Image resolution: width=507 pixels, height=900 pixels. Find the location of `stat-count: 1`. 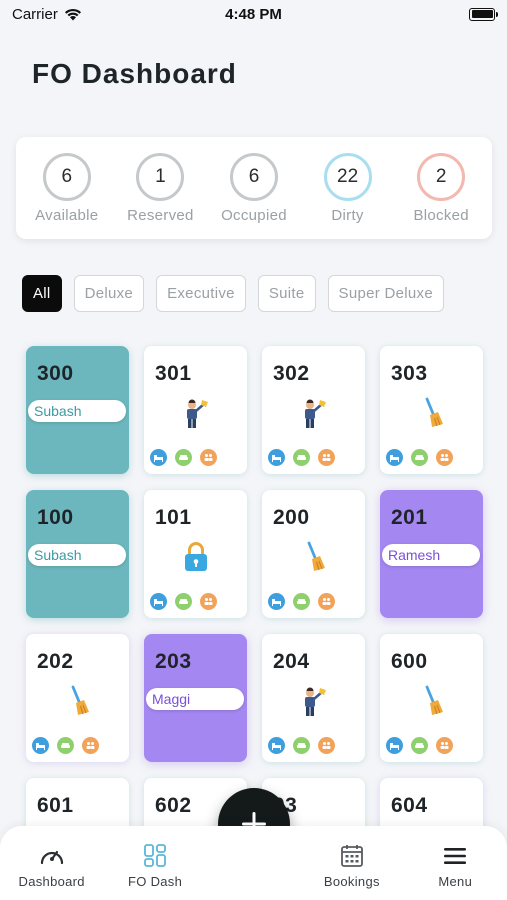

stat-count: 1 is located at coordinates (160, 176).